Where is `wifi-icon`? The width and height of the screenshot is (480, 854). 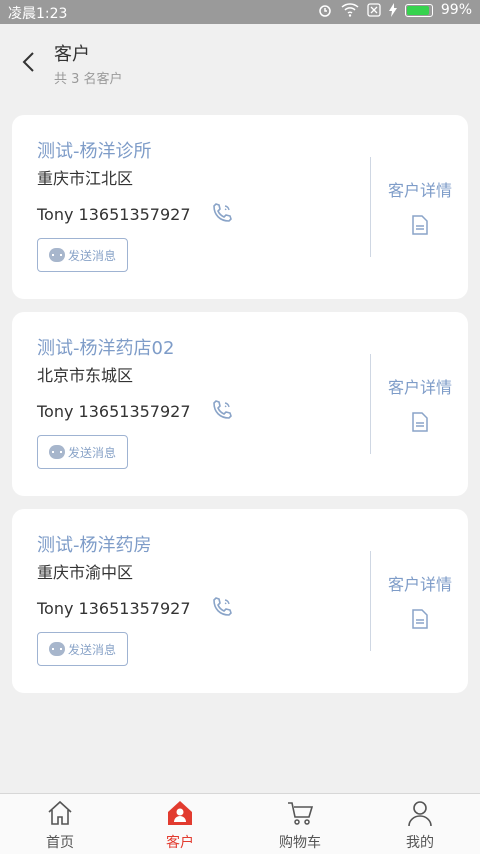
wifi-icon is located at coordinates (350, 10).